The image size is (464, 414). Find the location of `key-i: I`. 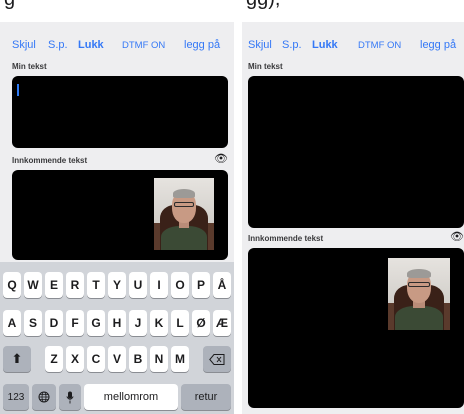

key-i: I is located at coordinates (159, 285).